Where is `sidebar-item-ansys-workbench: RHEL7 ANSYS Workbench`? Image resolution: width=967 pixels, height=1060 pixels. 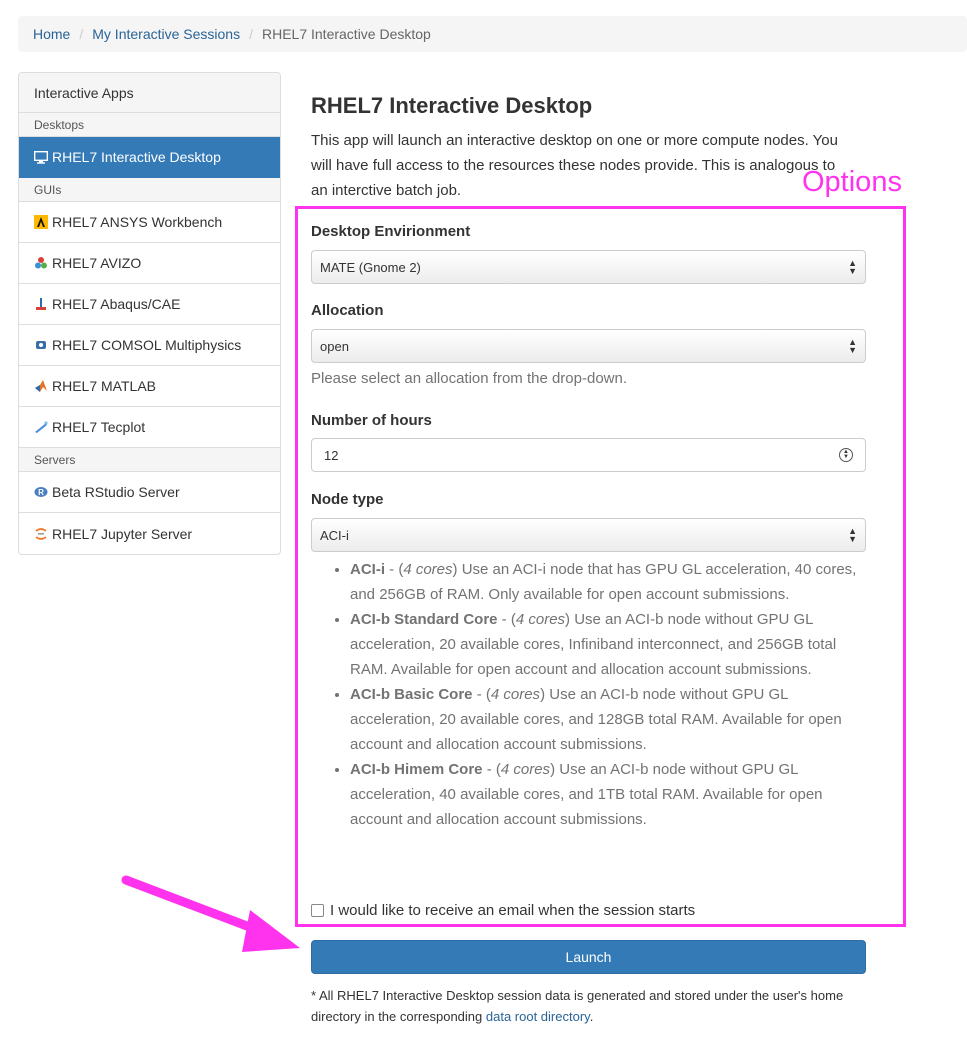 sidebar-item-ansys-workbench: RHEL7 ANSYS Workbench is located at coordinates (149, 222).